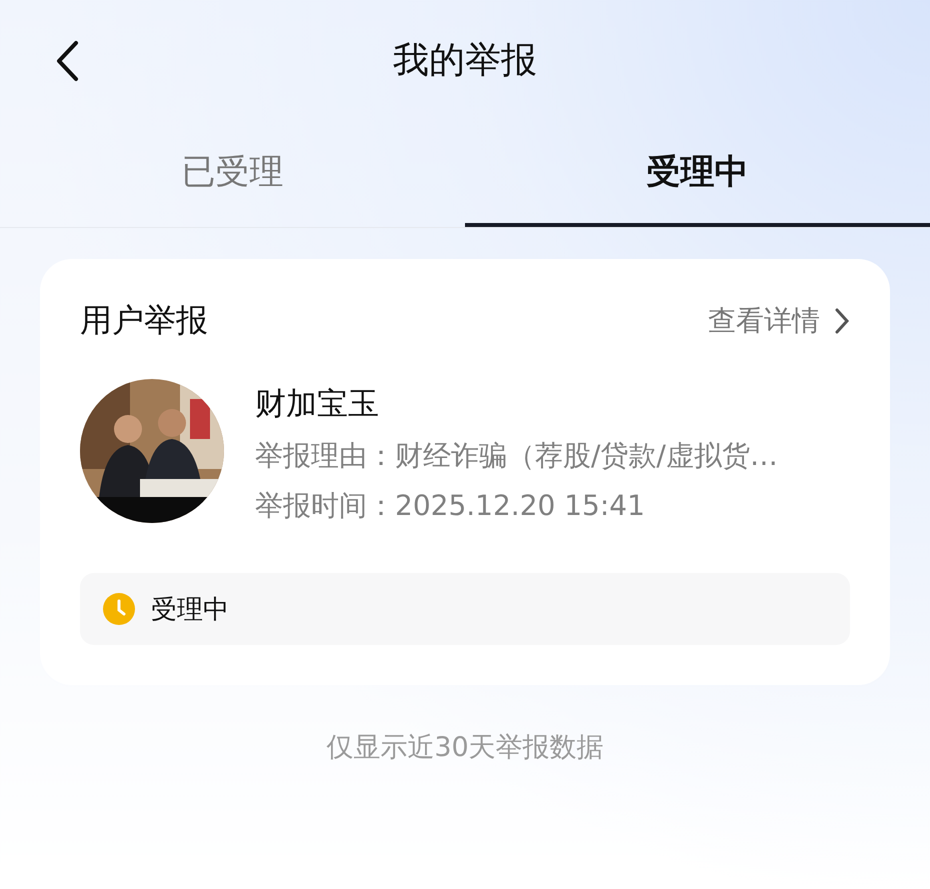 Image resolution: width=930 pixels, height=889 pixels. Describe the element at coordinates (465, 60) in the screenshot. I see `page-title: 我的举报` at that location.